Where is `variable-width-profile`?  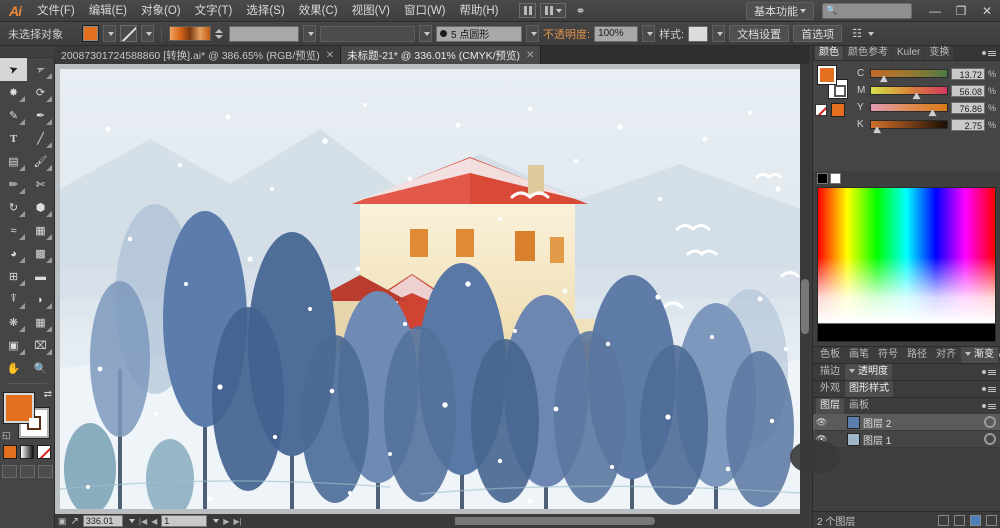
variable-width-profile is located at coordinates (367, 33).